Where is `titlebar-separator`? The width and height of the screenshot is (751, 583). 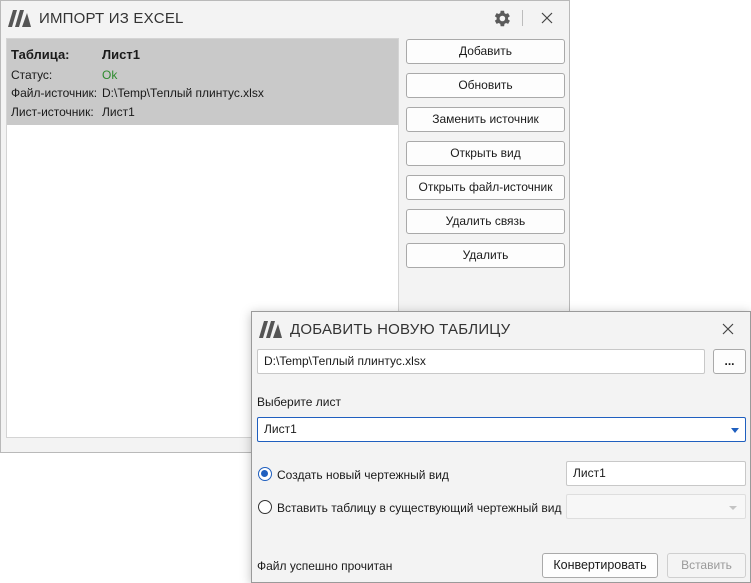
titlebar-separator is located at coordinates (522, 18).